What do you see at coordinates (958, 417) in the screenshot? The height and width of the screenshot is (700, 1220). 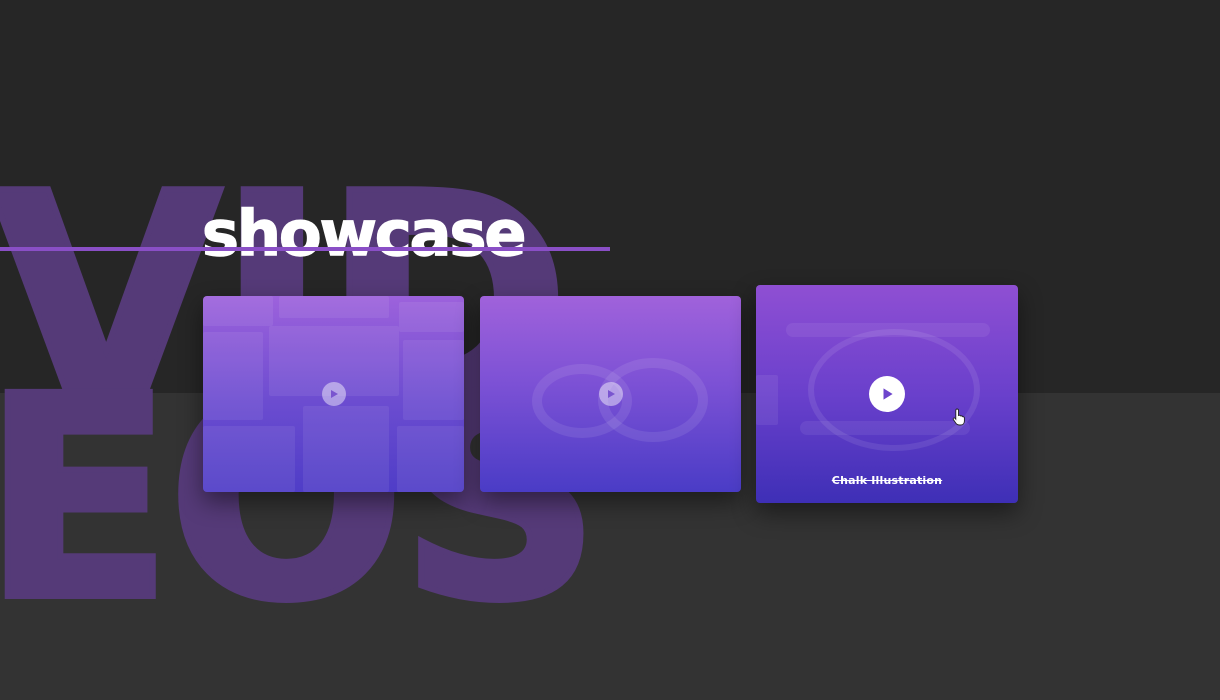 I see `hand-pointer-icon` at bounding box center [958, 417].